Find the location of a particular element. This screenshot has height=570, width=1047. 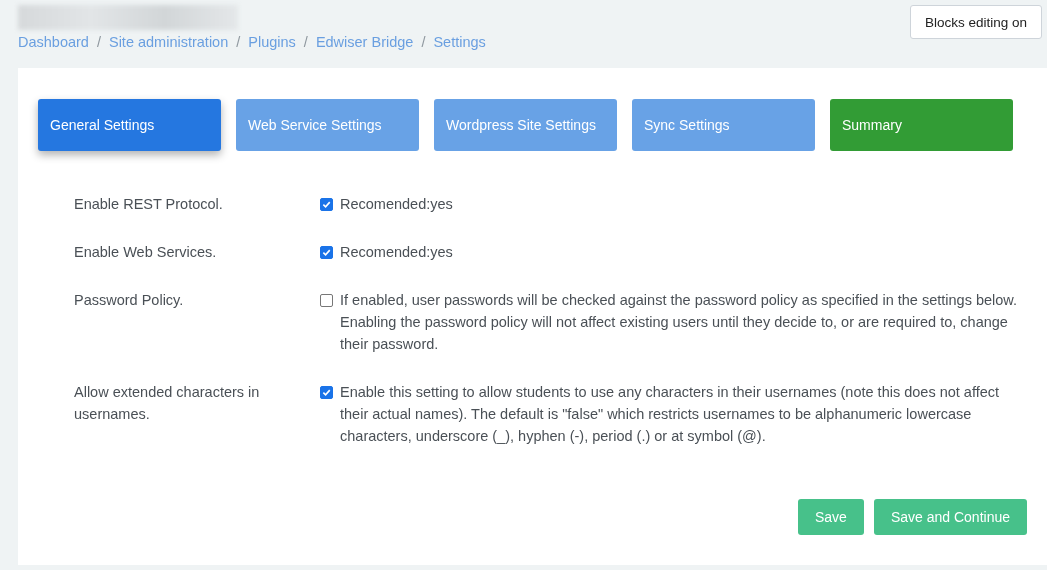

action-button: Save and Continue is located at coordinates (950, 517).